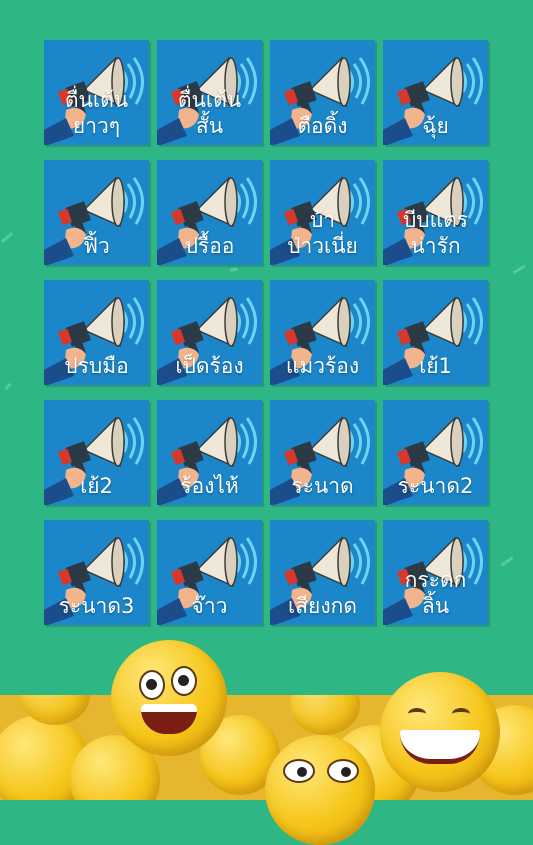 Image resolution: width=533 pixels, height=845 pixels. I want to click on sound-button-label: จ๊าว, so click(209, 605).